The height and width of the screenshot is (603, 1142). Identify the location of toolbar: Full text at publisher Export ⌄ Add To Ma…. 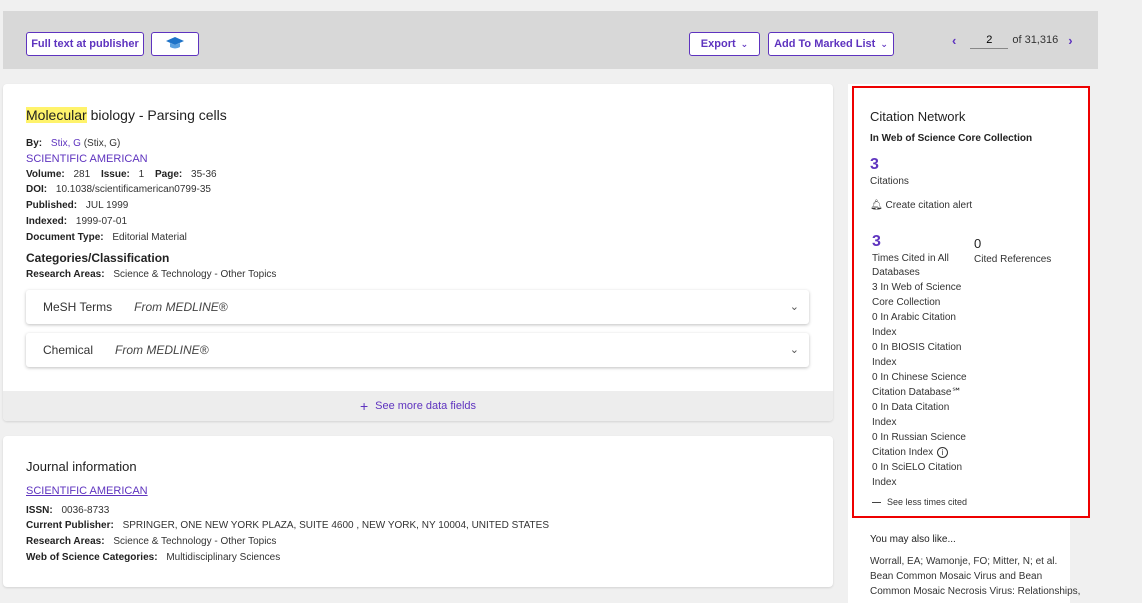
(550, 40).